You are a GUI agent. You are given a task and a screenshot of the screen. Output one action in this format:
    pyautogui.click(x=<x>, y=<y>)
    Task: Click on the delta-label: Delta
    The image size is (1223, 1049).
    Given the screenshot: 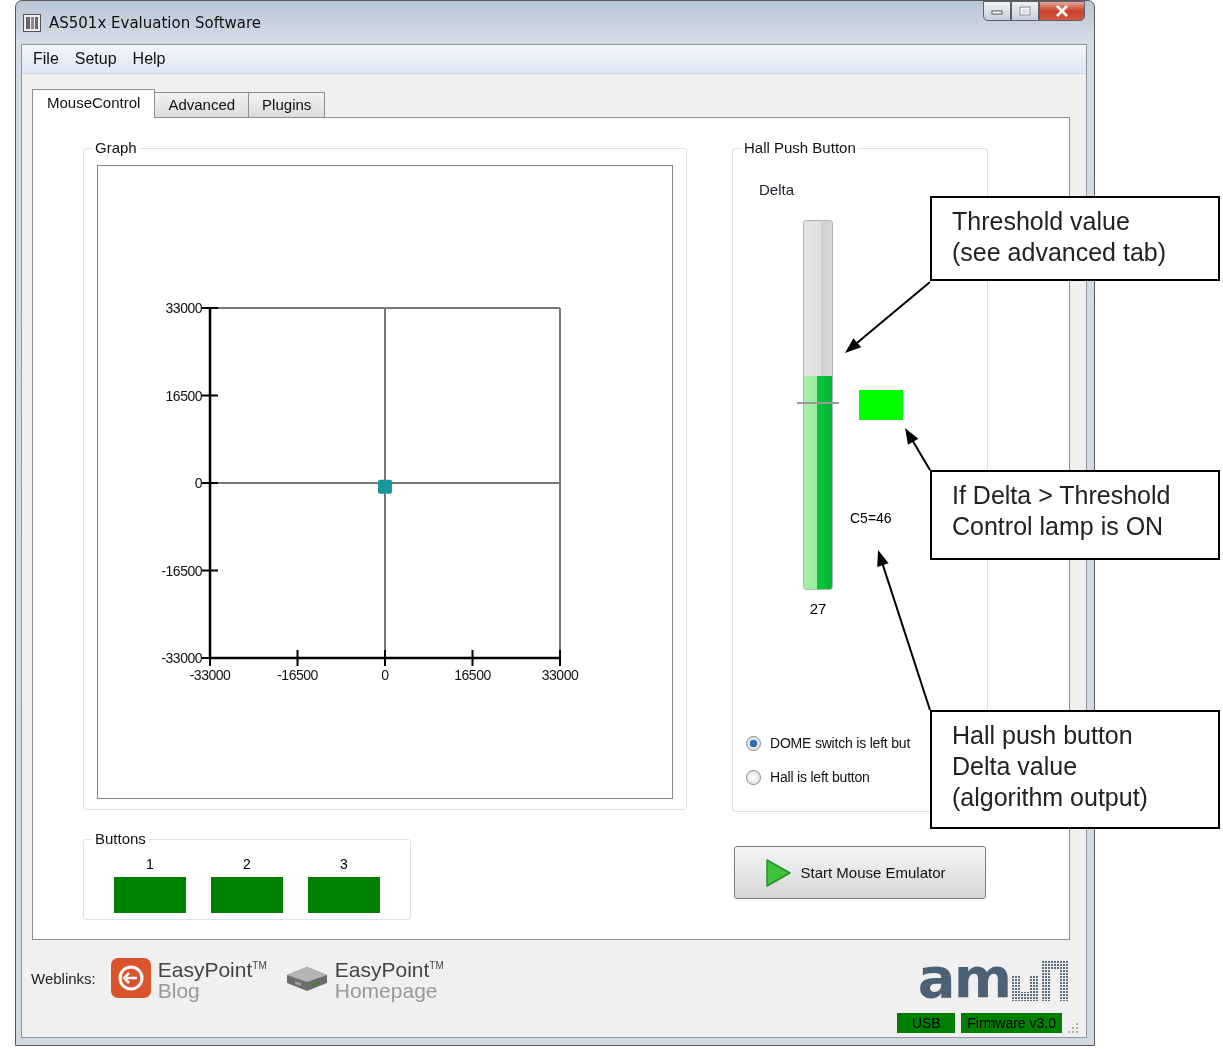 What is the action you would take?
    pyautogui.click(x=777, y=189)
    